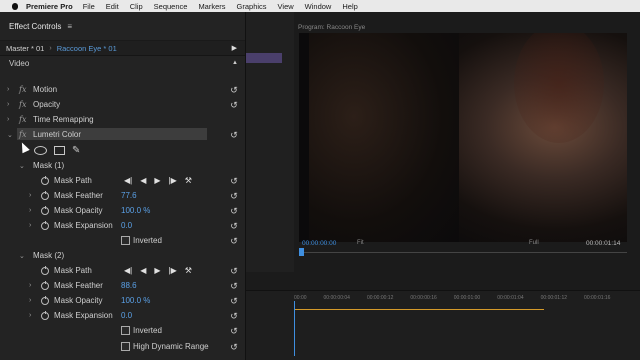 Image resolution: width=640 pixels, height=360 pixels. What do you see at coordinates (123, 104) in the screenshot?
I see `effect-row-opacity: › fx Opacity ↺` at bounding box center [123, 104].